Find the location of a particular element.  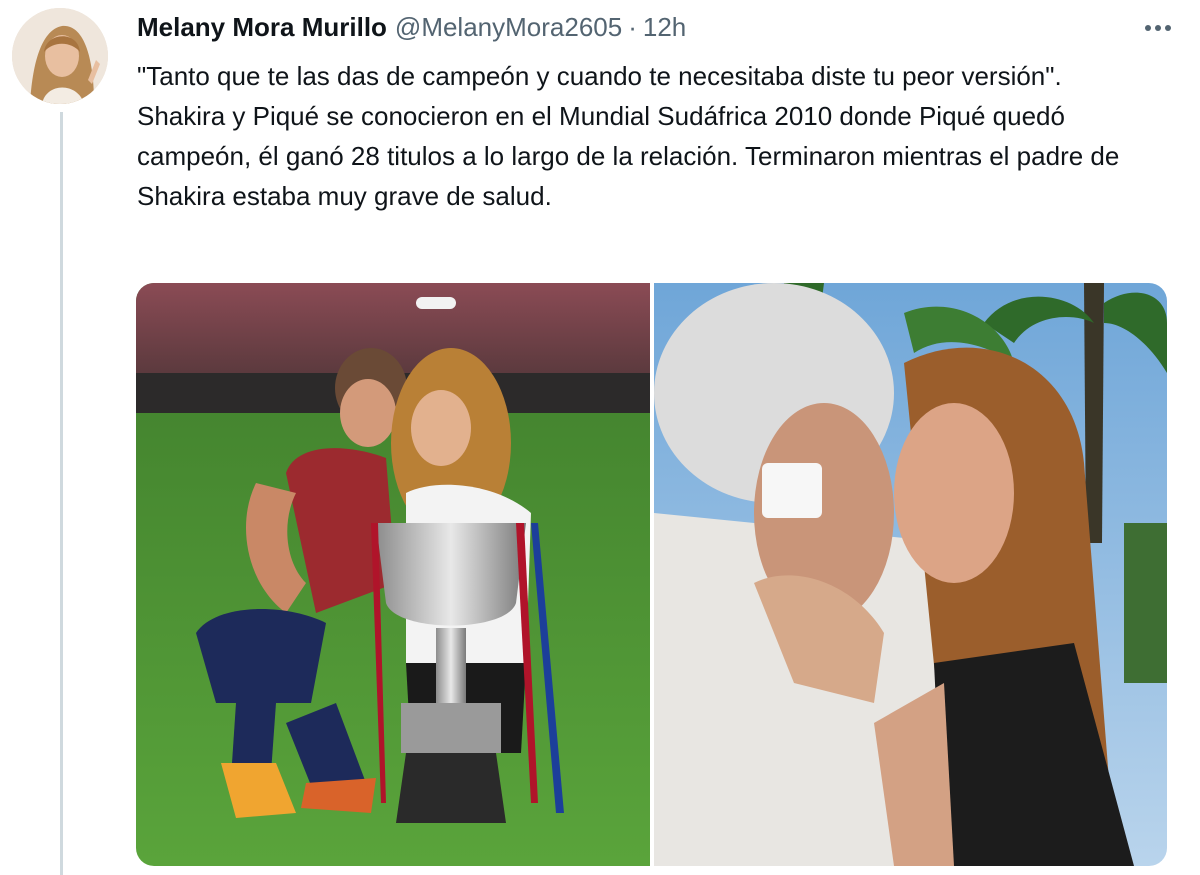

more-horizontal-icon is located at coordinates (1158, 28).